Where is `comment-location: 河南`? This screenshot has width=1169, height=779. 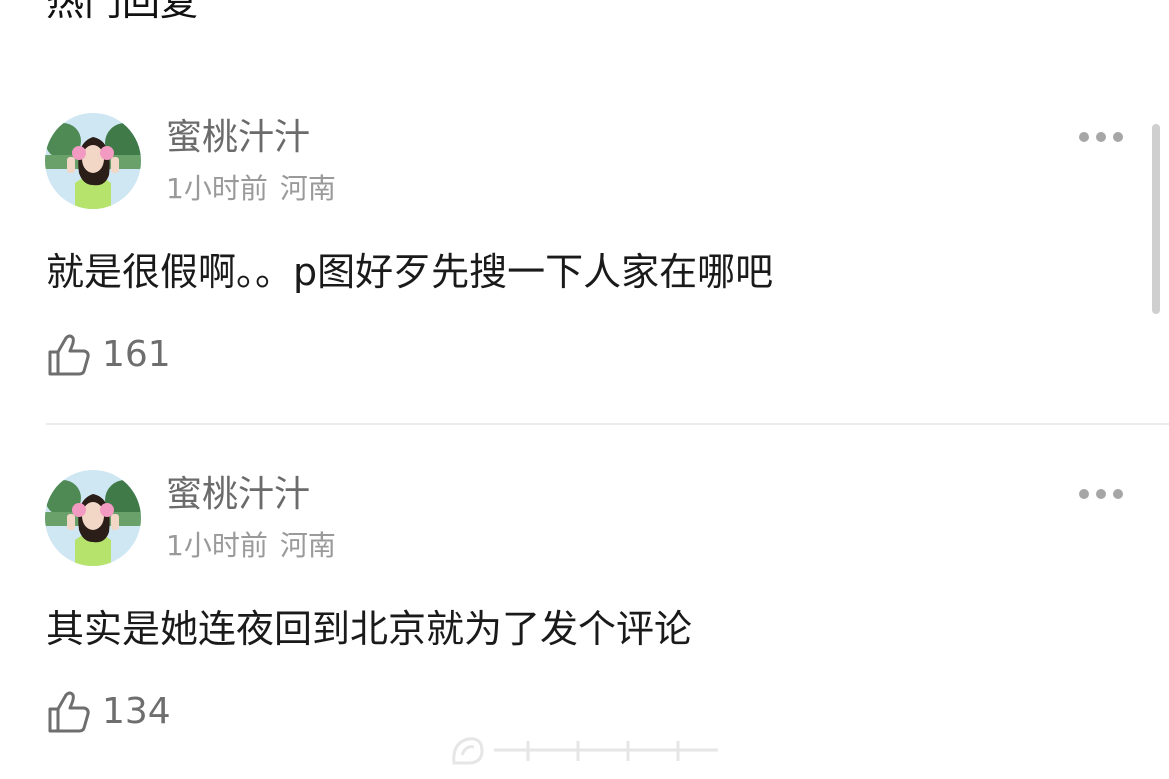 comment-location: 河南 is located at coordinates (307, 545).